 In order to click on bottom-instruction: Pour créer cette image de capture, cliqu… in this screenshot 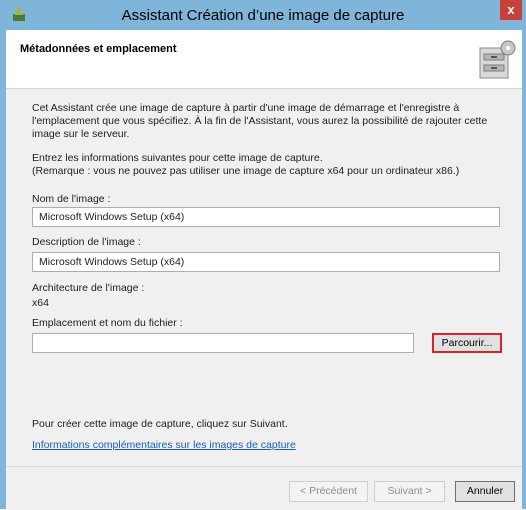, I will do `click(160, 424)`.